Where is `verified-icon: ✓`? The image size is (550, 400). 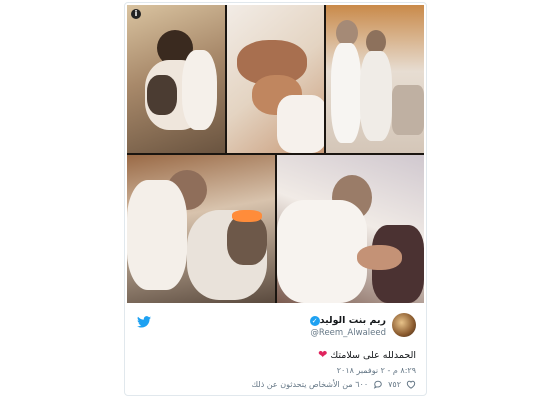
verified-icon: ✓ is located at coordinates (314, 320).